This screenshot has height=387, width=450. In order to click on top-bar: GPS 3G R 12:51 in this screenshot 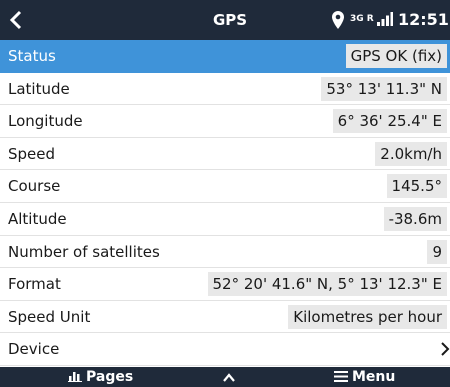, I will do `click(225, 20)`.